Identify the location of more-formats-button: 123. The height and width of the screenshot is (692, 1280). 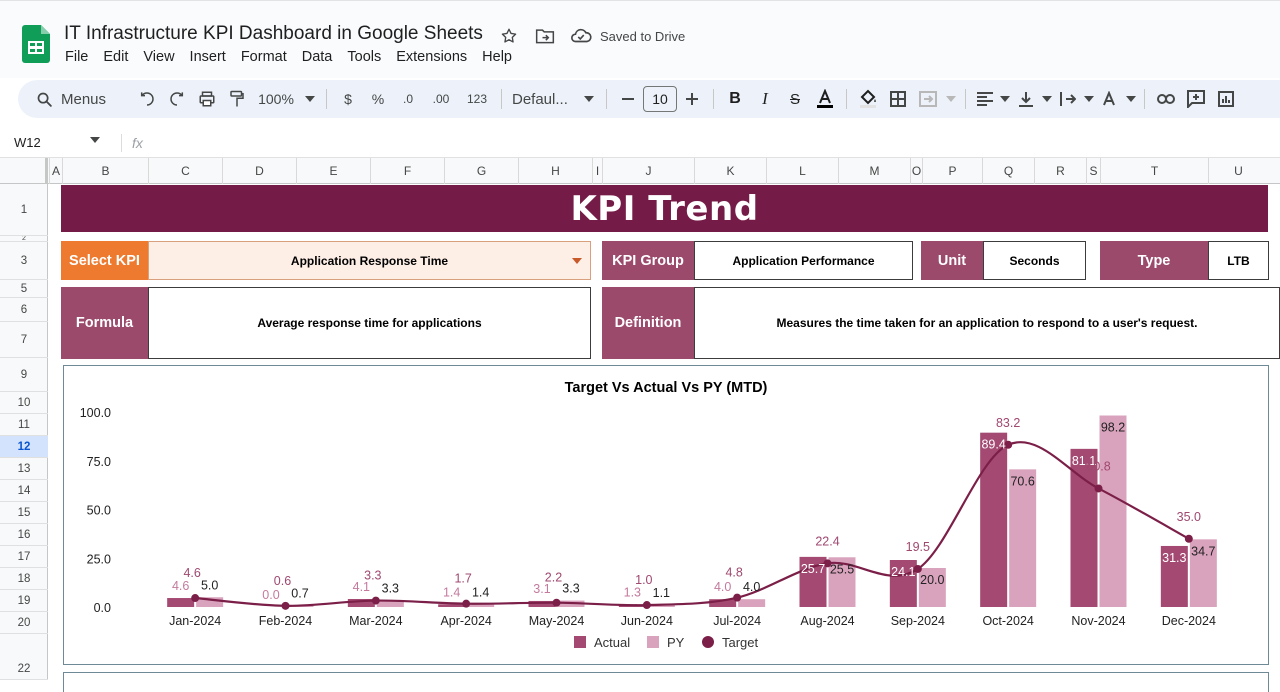
(477, 99).